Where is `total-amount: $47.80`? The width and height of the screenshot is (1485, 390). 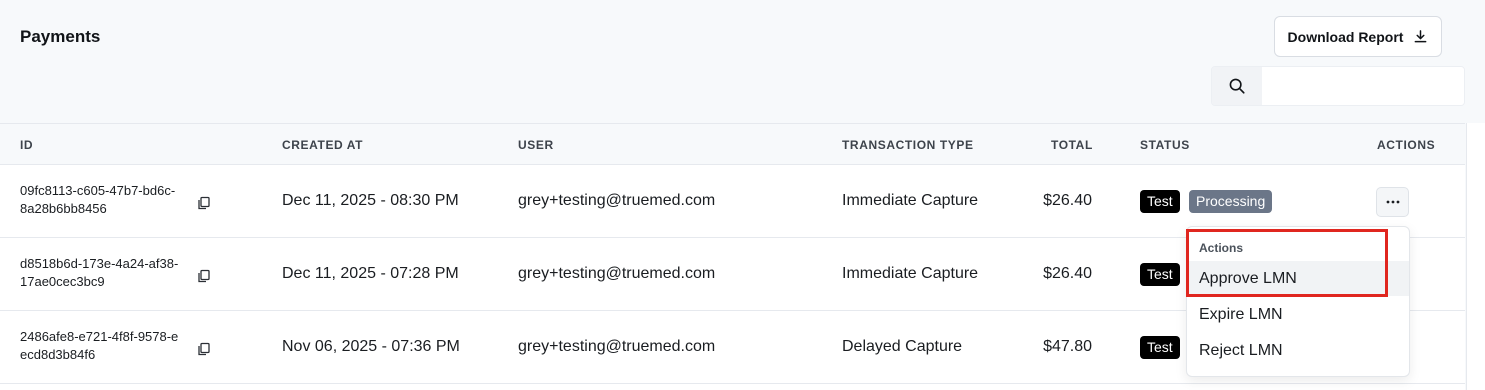 total-amount: $47.80 is located at coordinates (1067, 346).